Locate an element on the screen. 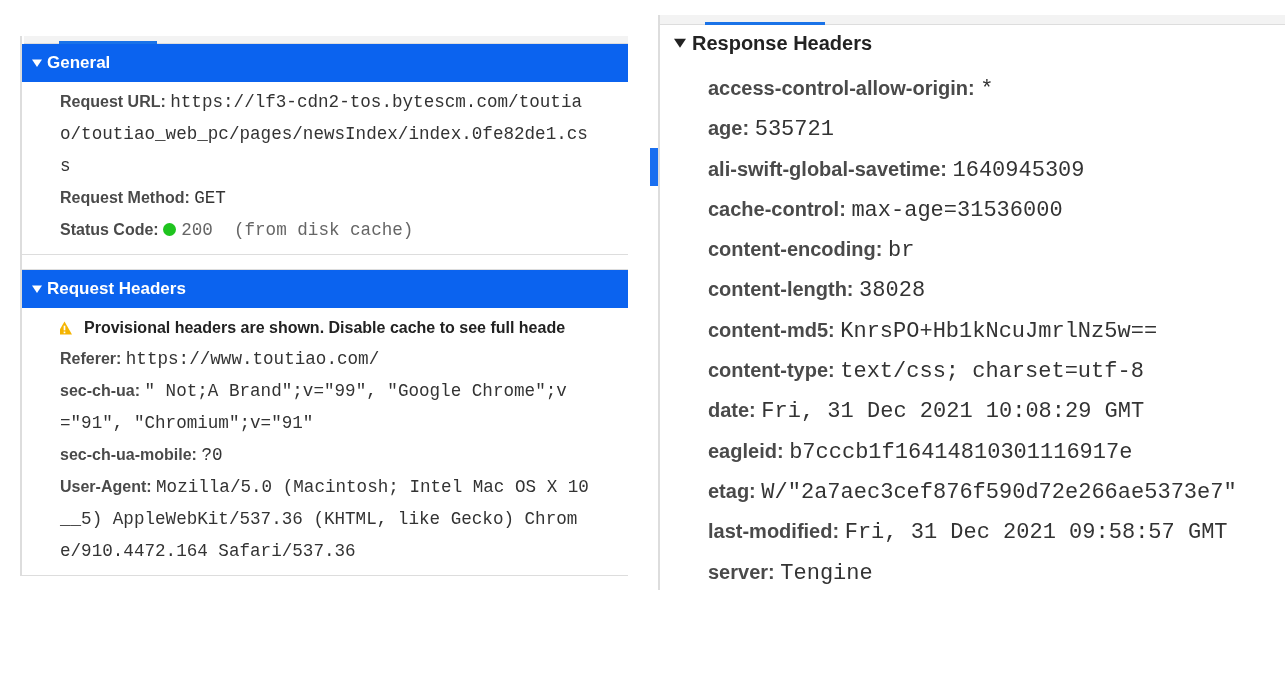 This screenshot has width=1285, height=678. header-field: server: Tengine is located at coordinates (991, 571).